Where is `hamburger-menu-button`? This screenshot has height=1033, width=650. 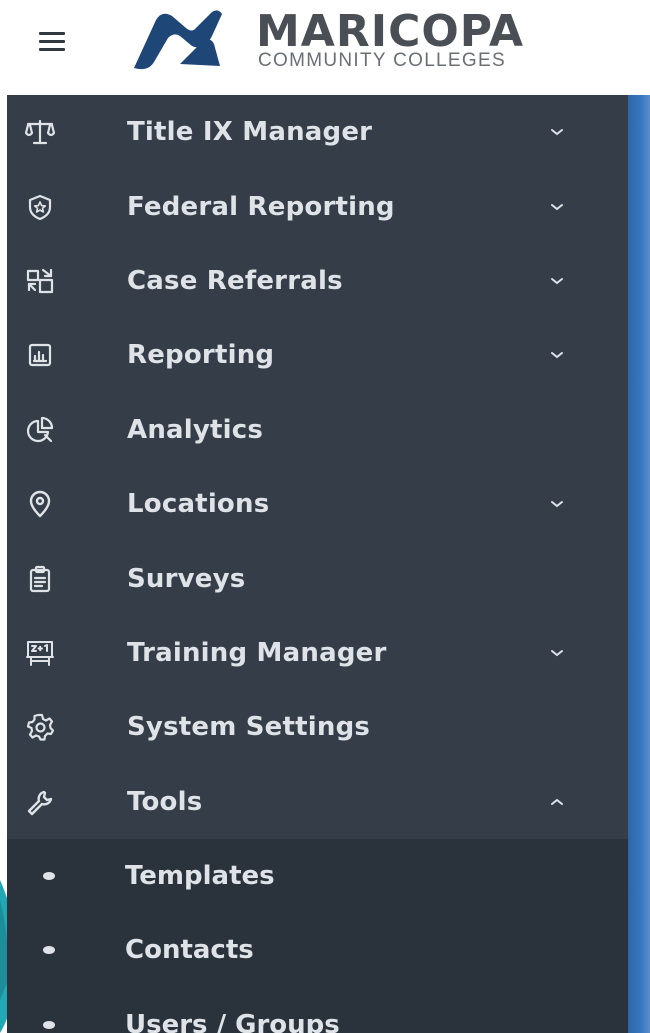 hamburger-menu-button is located at coordinates (52, 41).